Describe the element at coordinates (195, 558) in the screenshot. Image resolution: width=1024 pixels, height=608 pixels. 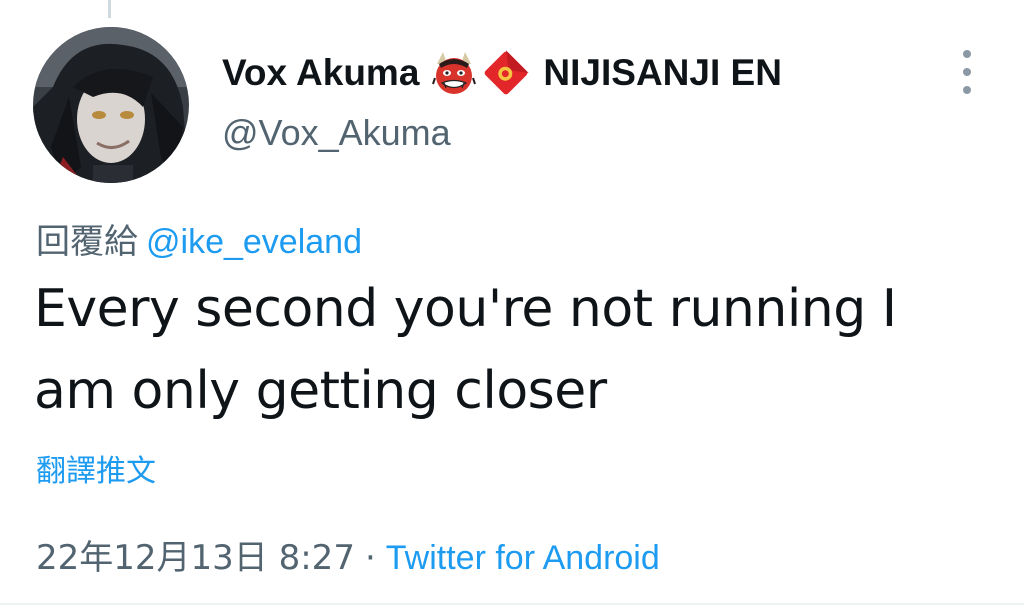
I see `tweet-timestamp: 22年12月13日 8:27` at that location.